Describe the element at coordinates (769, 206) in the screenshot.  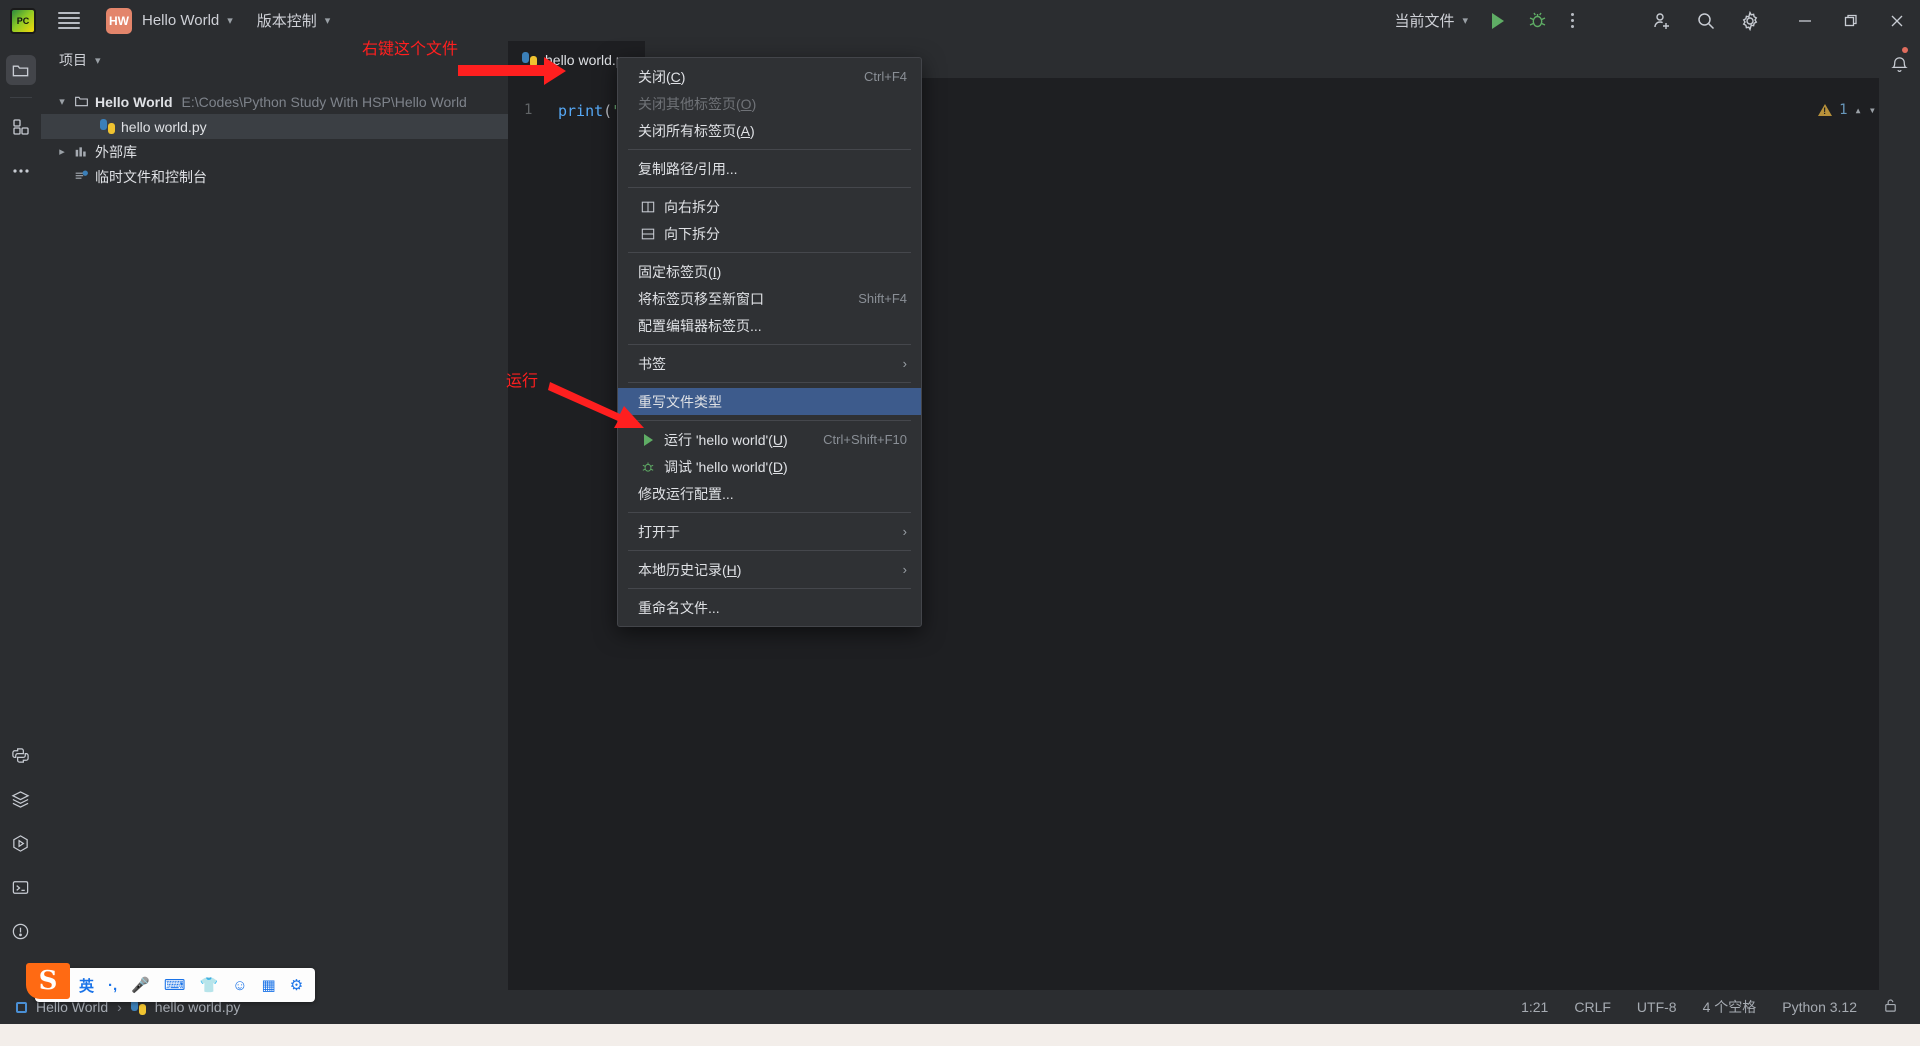
I see `menu-item: 向右拆分` at that location.